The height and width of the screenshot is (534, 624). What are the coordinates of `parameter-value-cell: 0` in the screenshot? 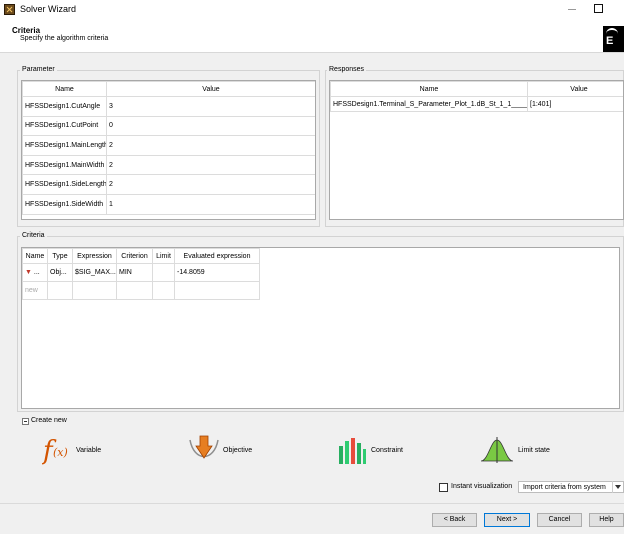 It's located at (210, 126).